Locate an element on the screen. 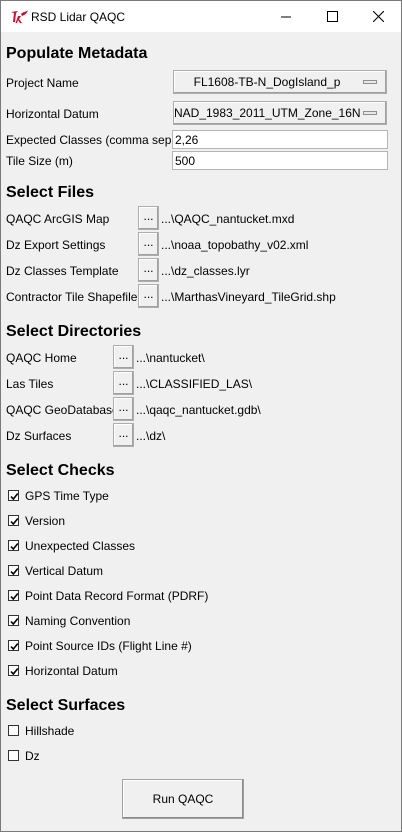  file-path-dz-export-settings: ...\noaa_topobathy_v02.xml is located at coordinates (235, 245).